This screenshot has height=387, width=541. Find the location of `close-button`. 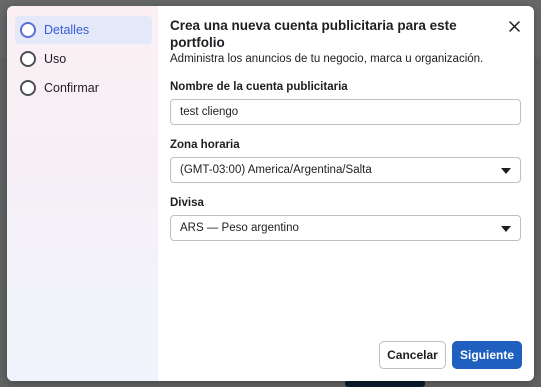

close-button is located at coordinates (514, 26).